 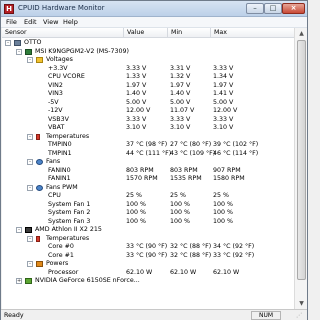 What do you see at coordinates (33, 42) in the screenshot?
I see `sensor-label: OTTO` at bounding box center [33, 42].